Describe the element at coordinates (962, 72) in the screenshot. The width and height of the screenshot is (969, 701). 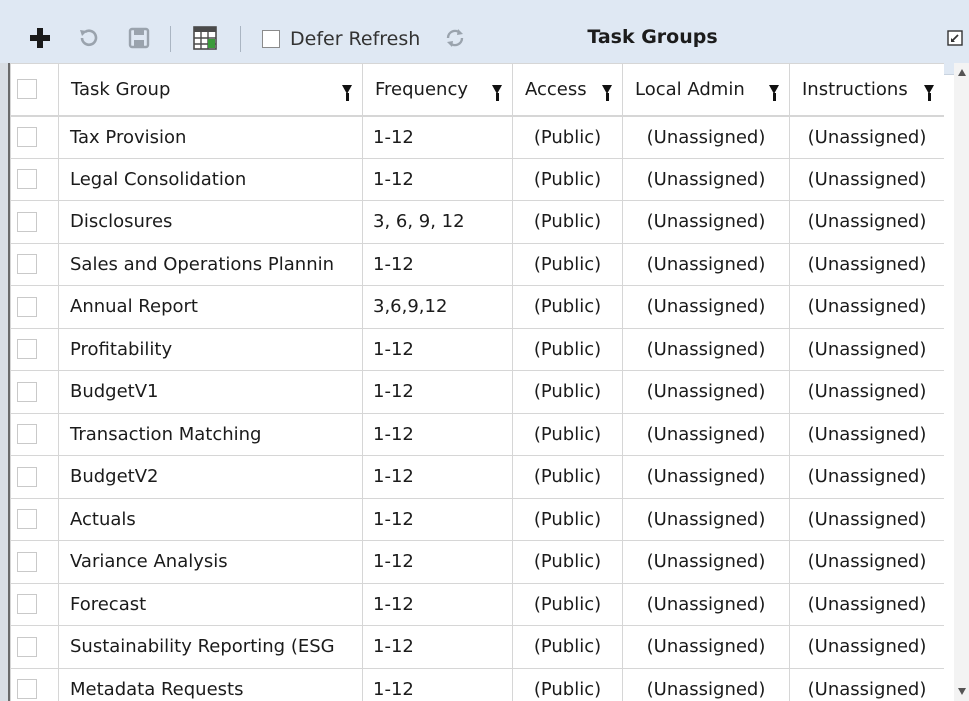
I see `scroll-up-arrow-icon` at that location.